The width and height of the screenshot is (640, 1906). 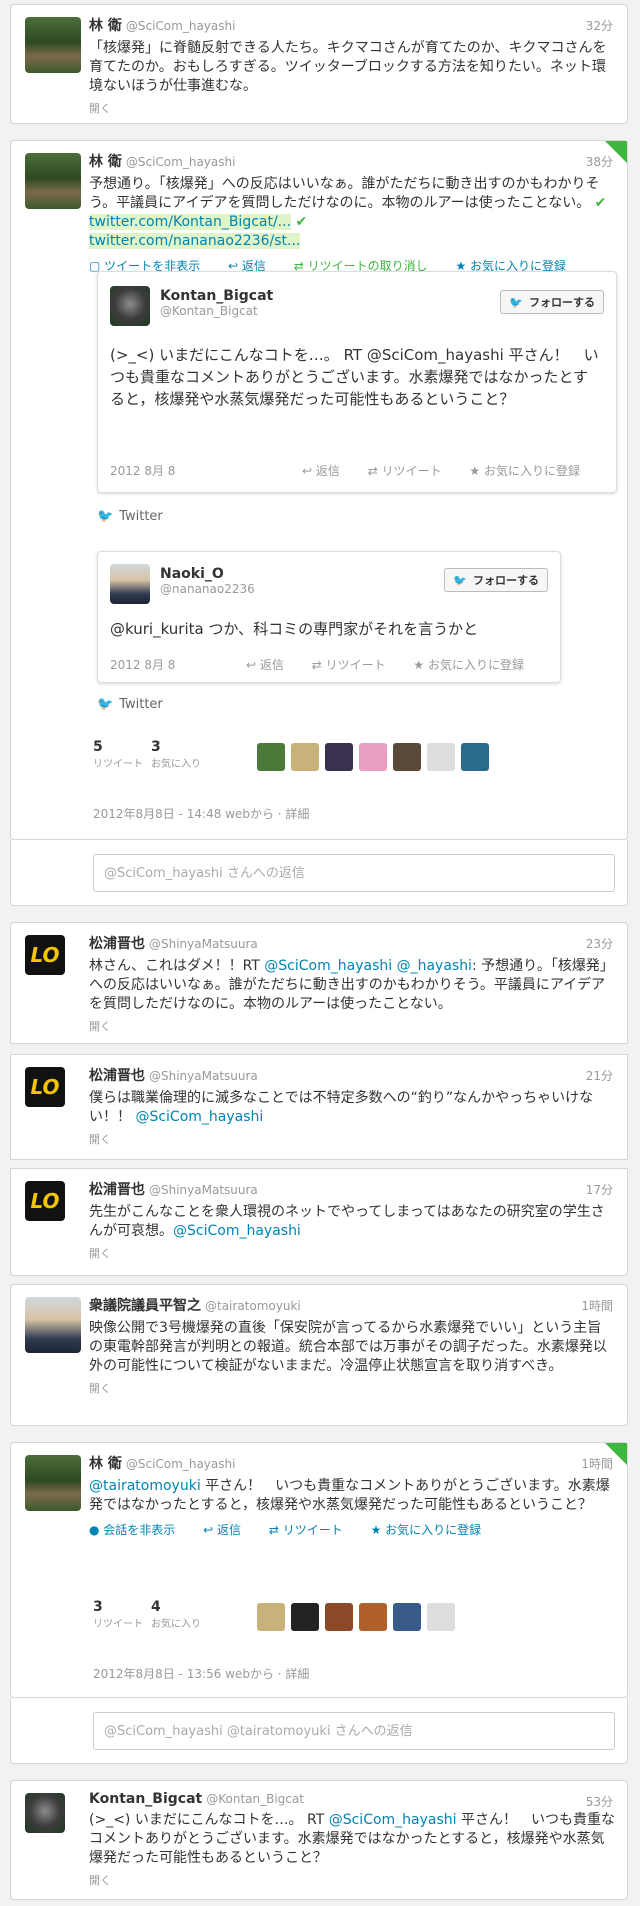 What do you see at coordinates (145, 1306) in the screenshot?
I see `author-name: 衆議院議員平智之` at bounding box center [145, 1306].